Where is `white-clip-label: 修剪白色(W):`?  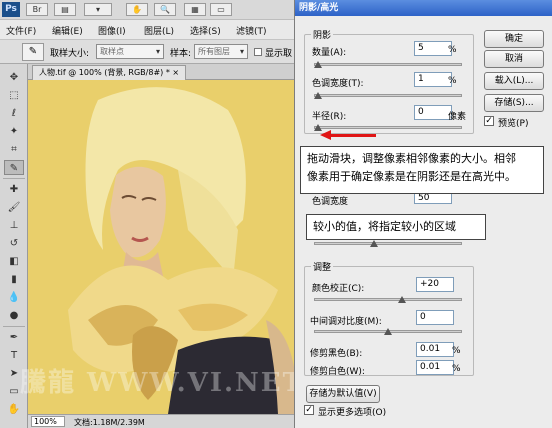 white-clip-label: 修剪白色(W): is located at coordinates (337, 372).